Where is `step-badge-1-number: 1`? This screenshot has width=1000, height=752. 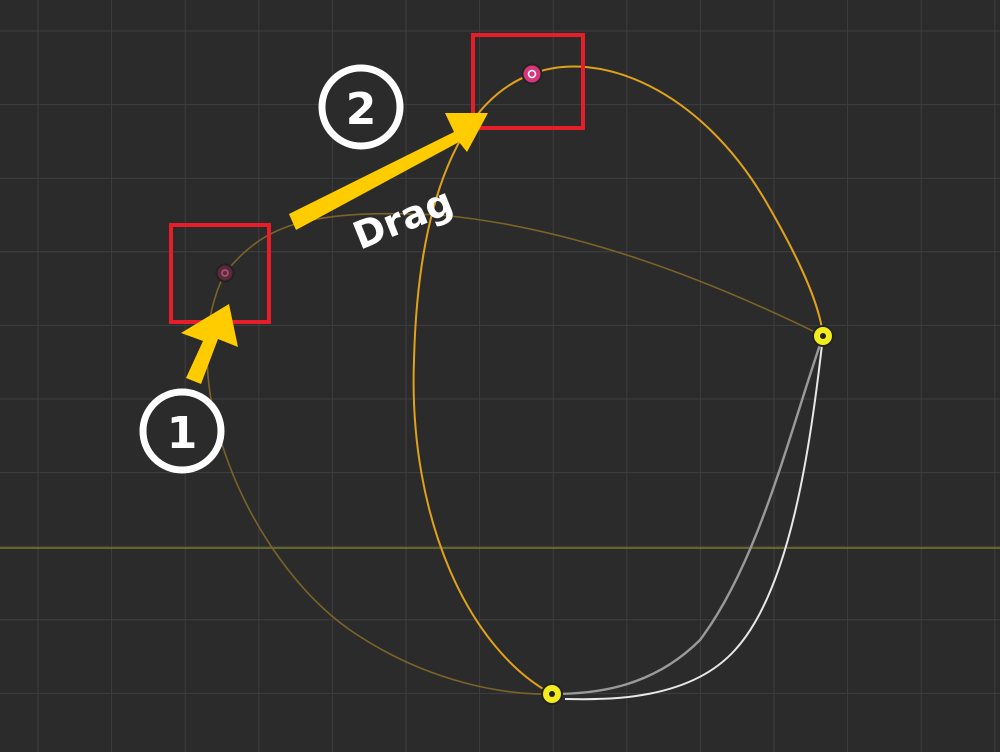
step-badge-1-number: 1 is located at coordinates (182, 433).